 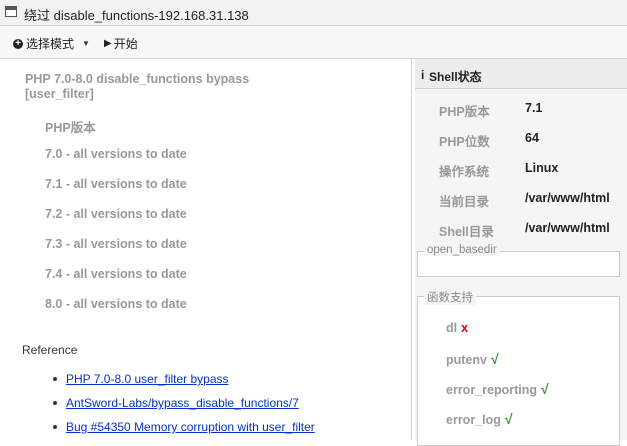 I want to click on start-button: ▶ 开始, so click(x=121, y=43).